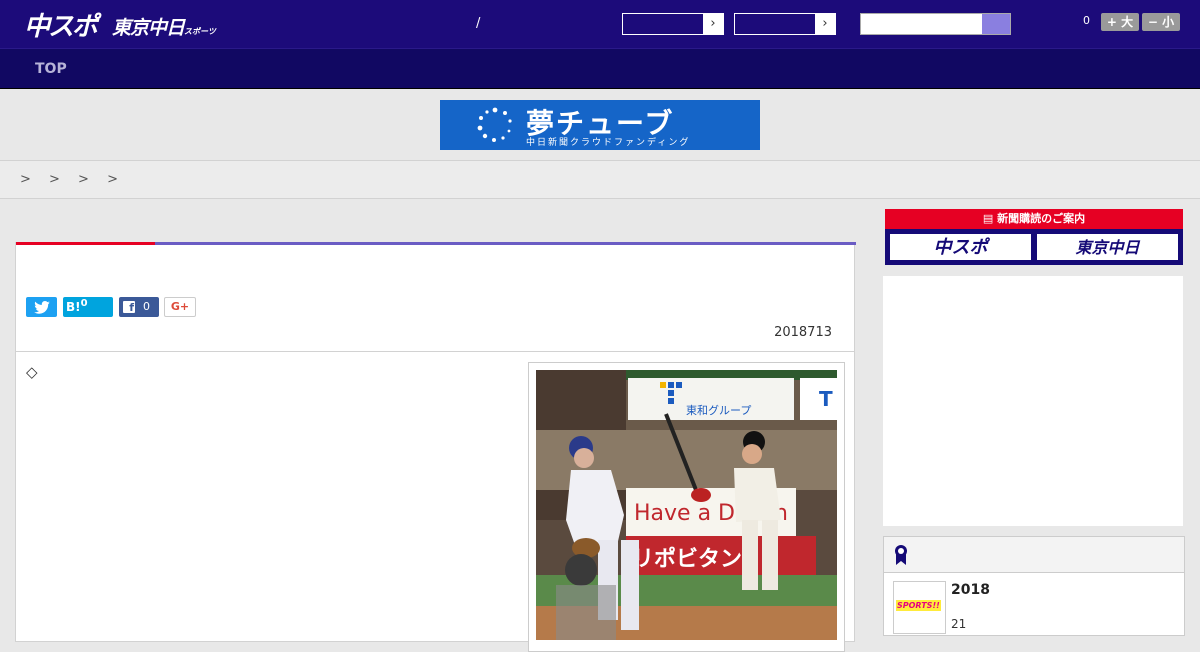 Image resolution: width=1200 pixels, height=652 pixels. I want to click on ranking-number: 21, so click(959, 624).